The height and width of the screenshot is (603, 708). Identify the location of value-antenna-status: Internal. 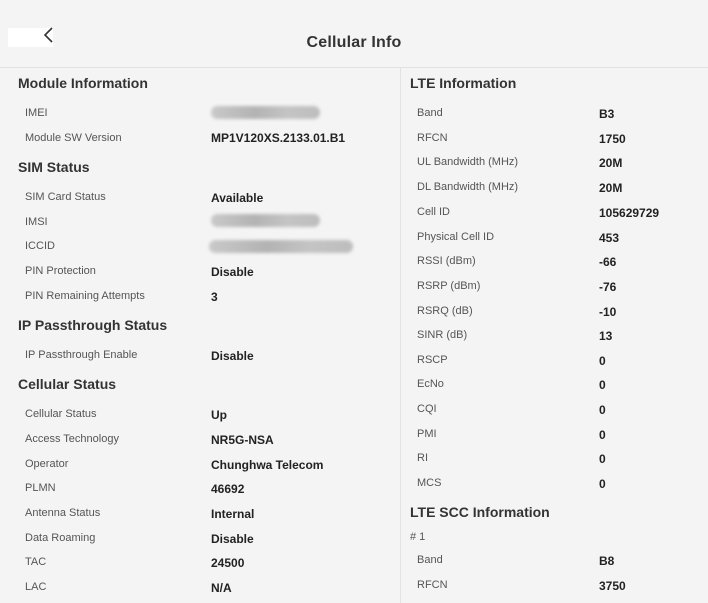
(233, 514).